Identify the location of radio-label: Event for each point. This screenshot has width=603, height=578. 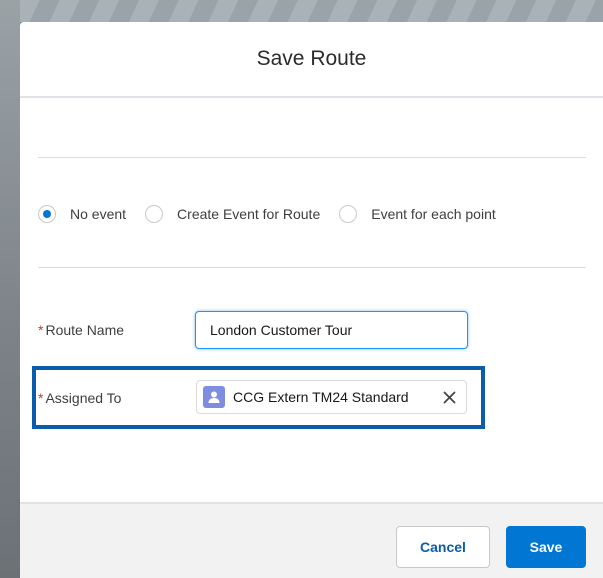
(433, 214).